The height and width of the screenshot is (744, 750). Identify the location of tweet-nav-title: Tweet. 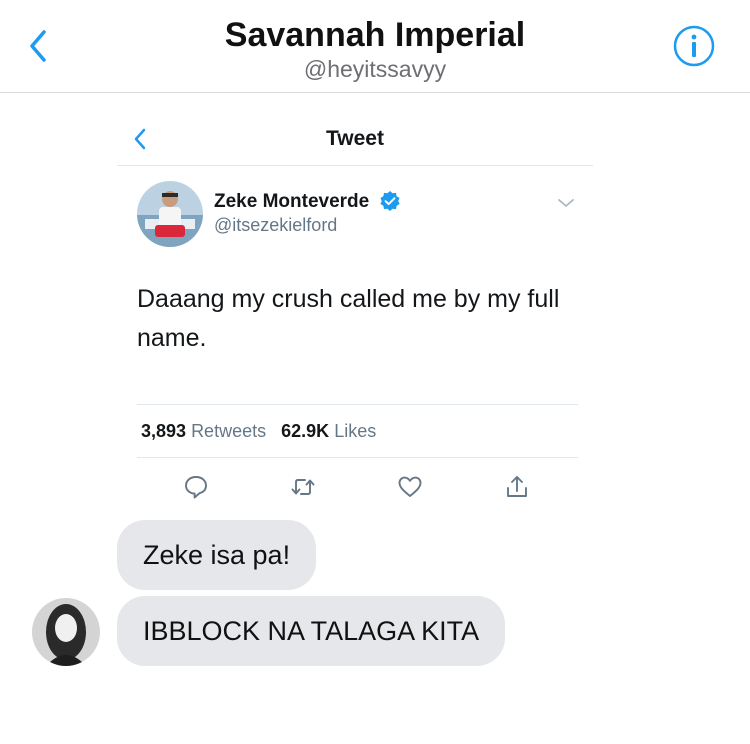
(355, 138).